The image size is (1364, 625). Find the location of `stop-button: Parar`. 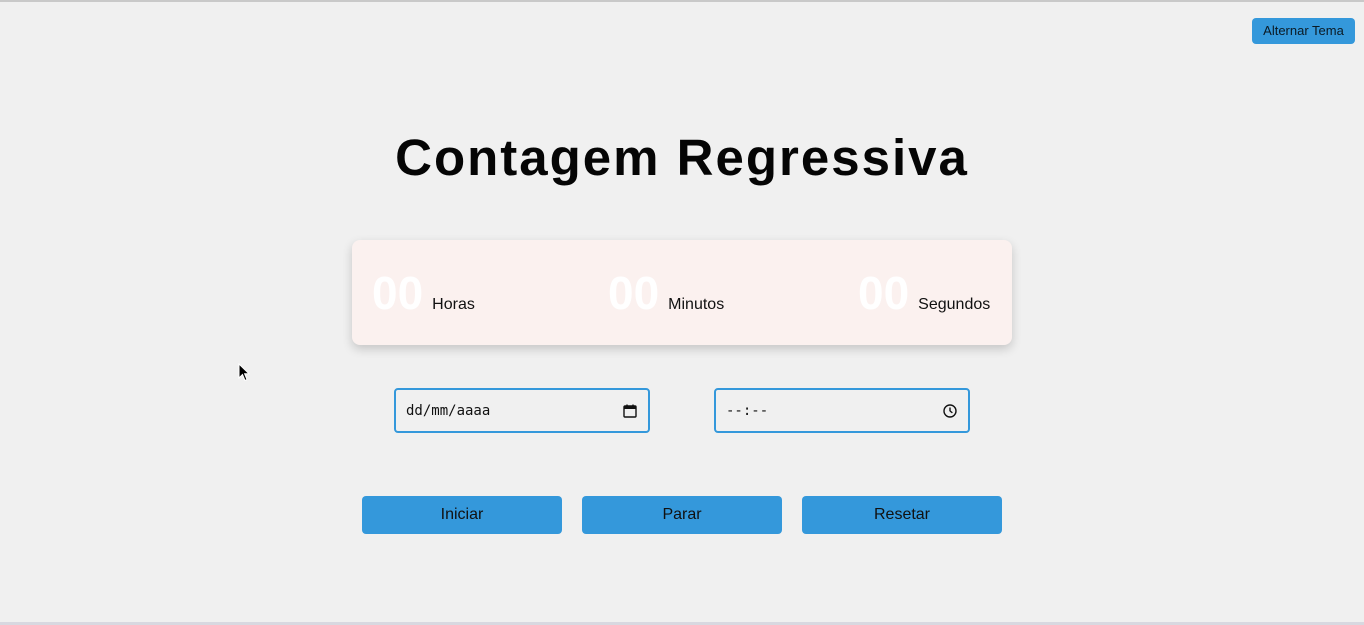

stop-button: Parar is located at coordinates (682, 515).